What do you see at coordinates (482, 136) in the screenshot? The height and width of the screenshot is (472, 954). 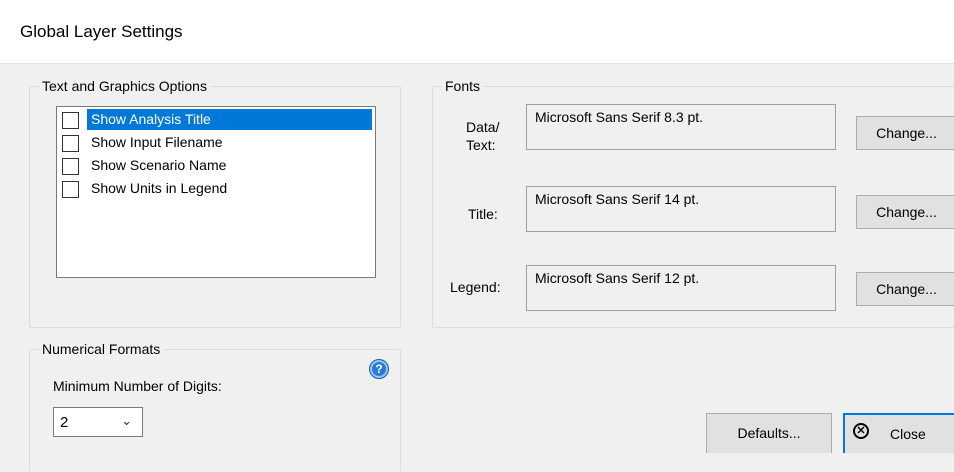 I see `data-text-label: Data/ Text:` at bounding box center [482, 136].